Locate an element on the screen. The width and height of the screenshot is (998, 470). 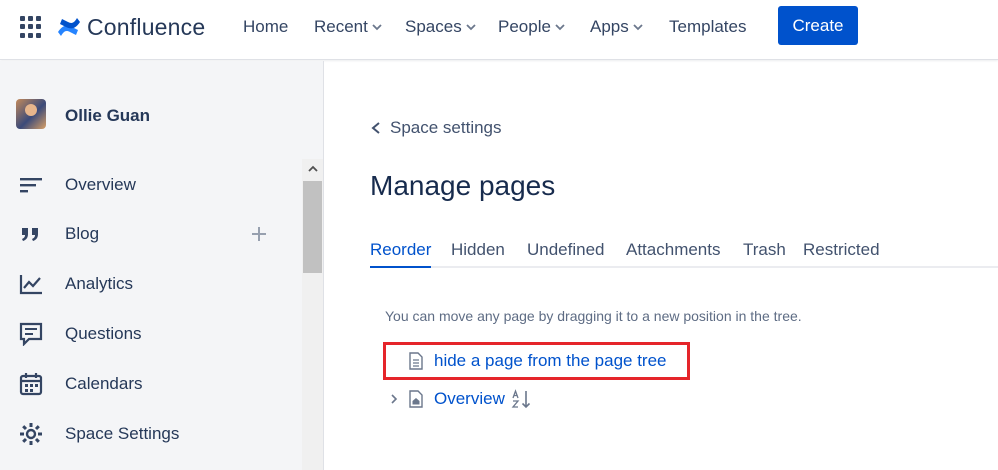
nav-home-label: Home is located at coordinates (266, 26).